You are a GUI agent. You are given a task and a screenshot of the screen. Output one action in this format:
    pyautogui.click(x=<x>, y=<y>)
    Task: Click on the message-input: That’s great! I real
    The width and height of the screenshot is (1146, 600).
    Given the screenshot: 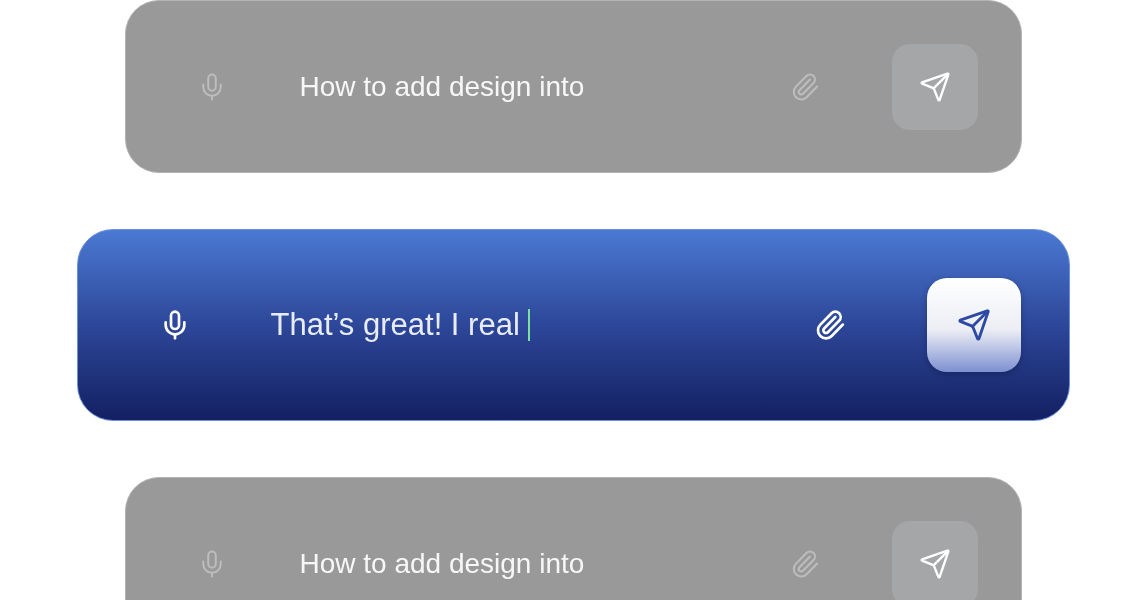 What is the action you would take?
    pyautogui.click(x=395, y=325)
    